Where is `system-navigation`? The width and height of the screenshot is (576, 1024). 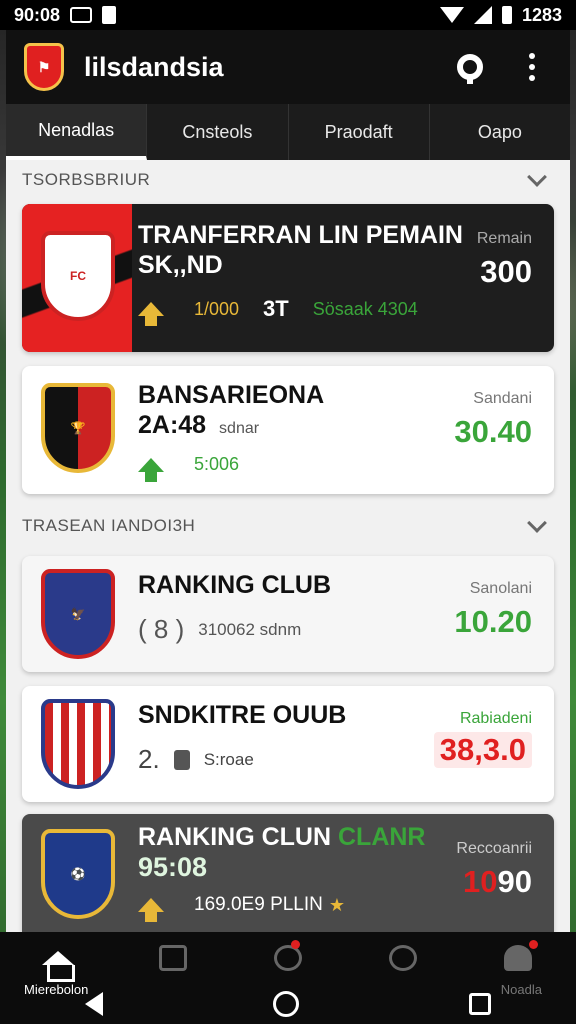
system-navigation is located at coordinates (288, 1004).